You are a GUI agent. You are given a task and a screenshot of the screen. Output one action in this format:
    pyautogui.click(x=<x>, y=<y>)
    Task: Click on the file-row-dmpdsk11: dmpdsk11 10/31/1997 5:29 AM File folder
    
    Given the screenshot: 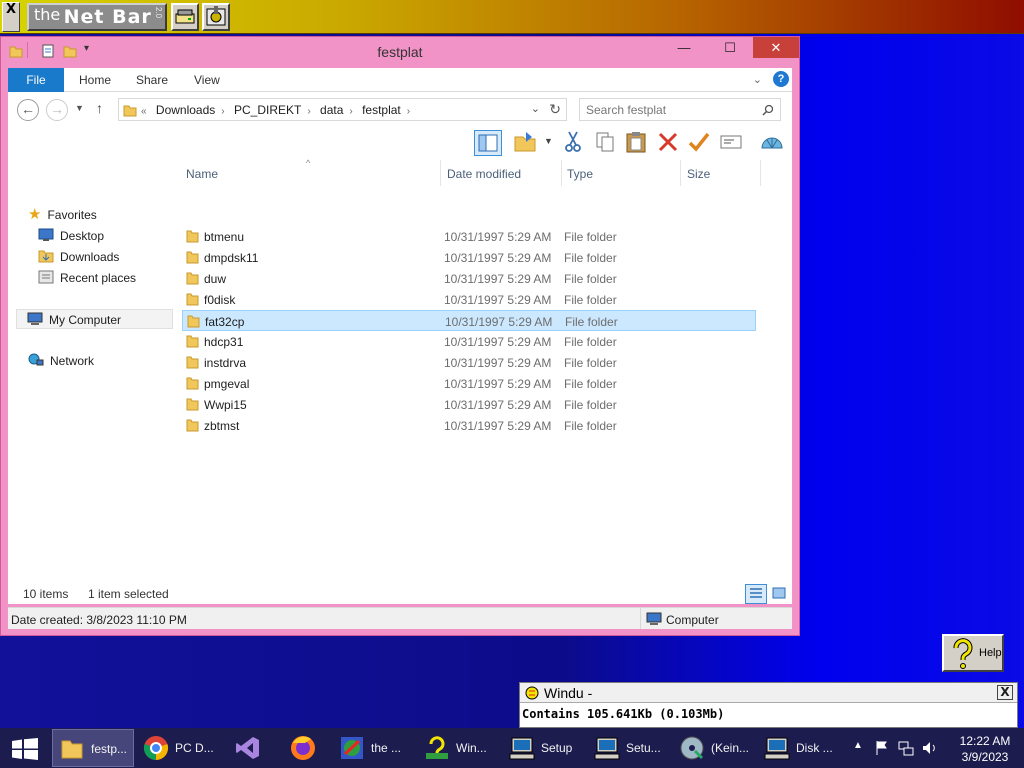 What is the action you would take?
    pyautogui.click(x=469, y=257)
    